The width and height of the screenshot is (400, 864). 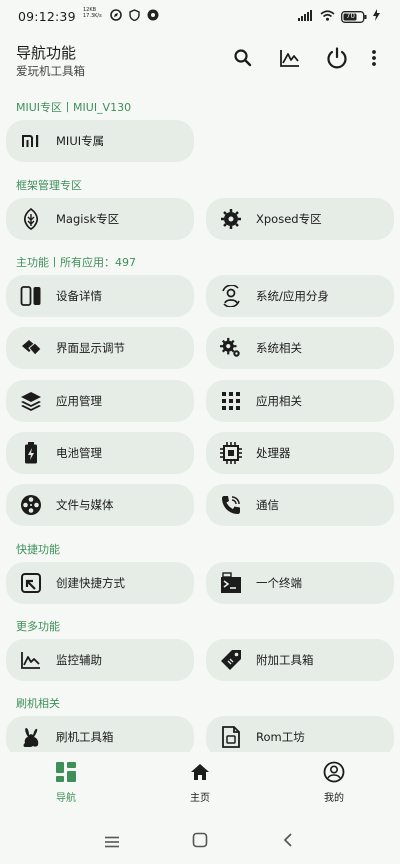 I want to click on search-icon, so click(x=243, y=60).